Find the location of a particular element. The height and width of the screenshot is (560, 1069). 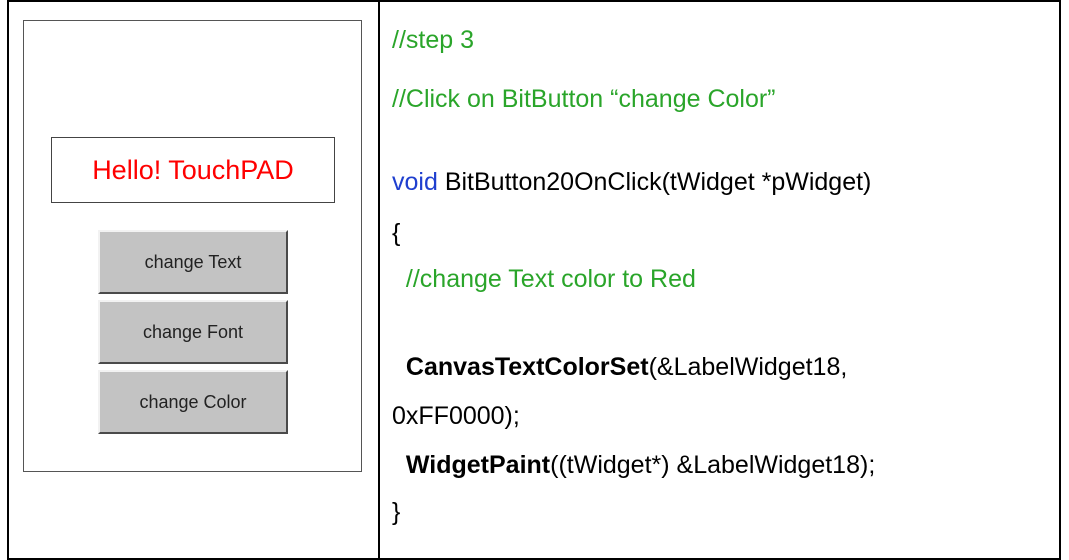

code-call-args: (&LabelWidget18, is located at coordinates (748, 367).